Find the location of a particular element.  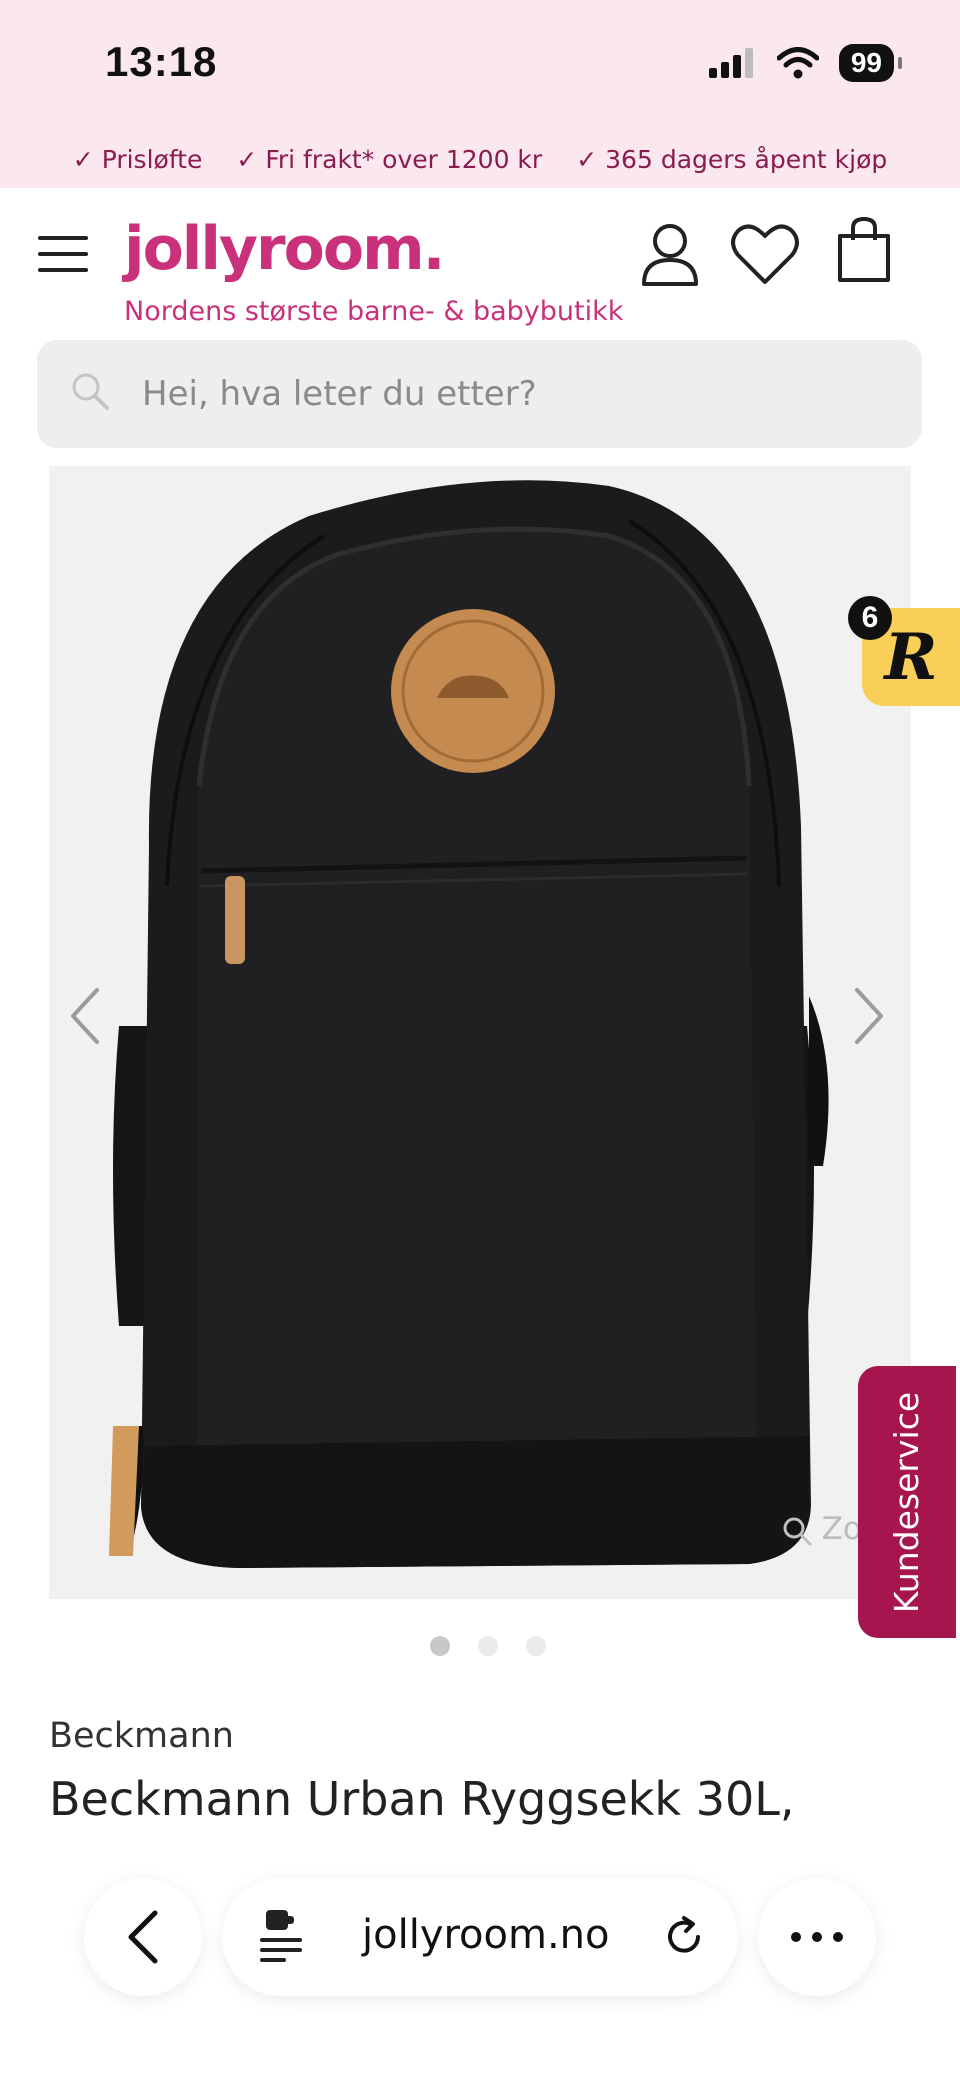

reload-icon is located at coordinates (684, 1937).